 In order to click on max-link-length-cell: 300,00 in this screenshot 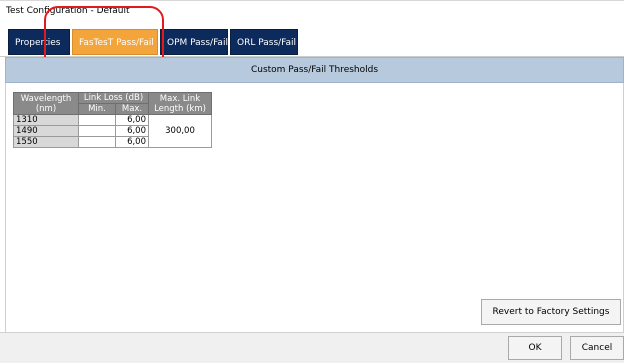, I will do `click(180, 131)`.